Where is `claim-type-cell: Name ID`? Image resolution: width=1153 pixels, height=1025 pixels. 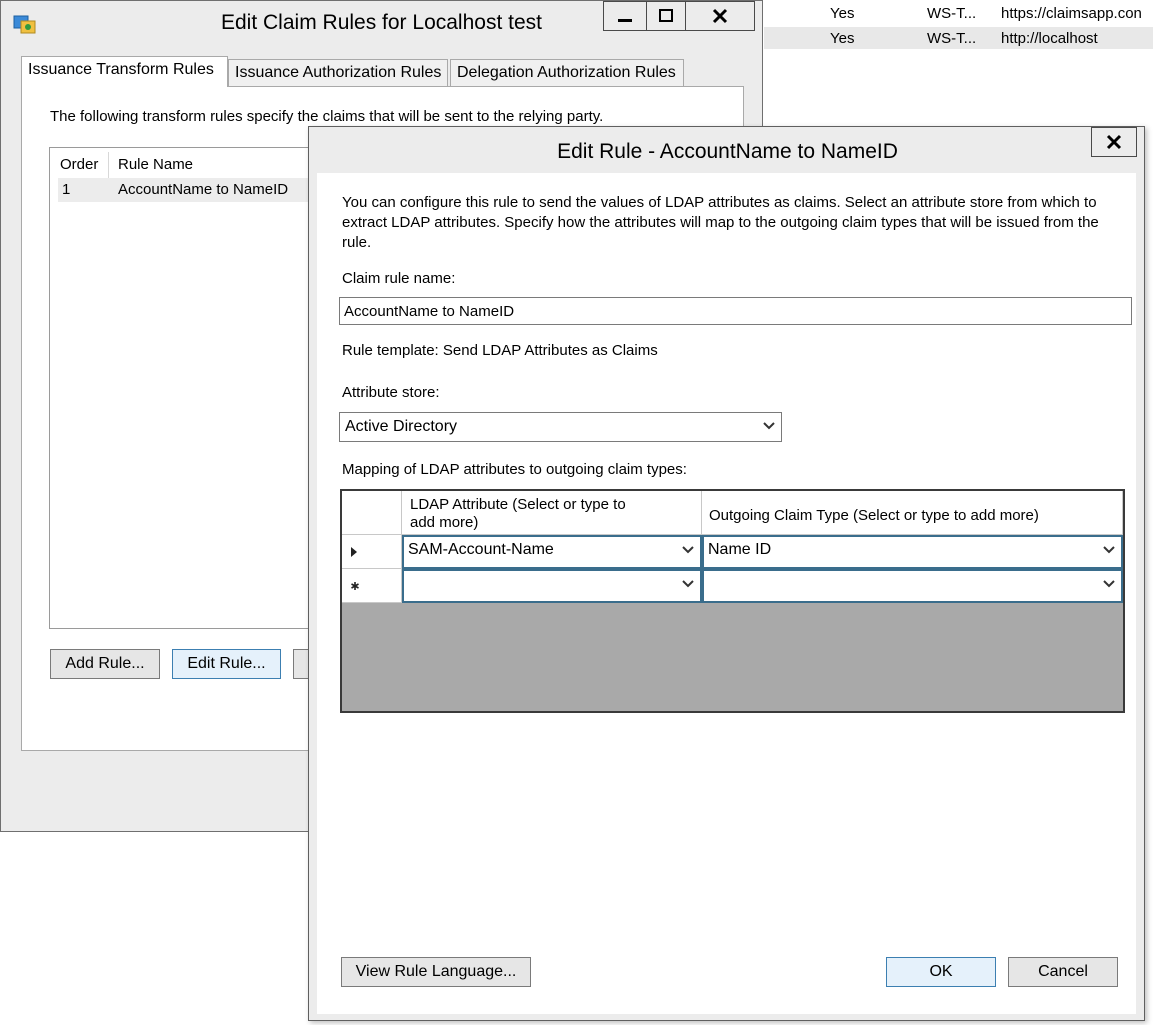
claim-type-cell: Name ID is located at coordinates (912, 552).